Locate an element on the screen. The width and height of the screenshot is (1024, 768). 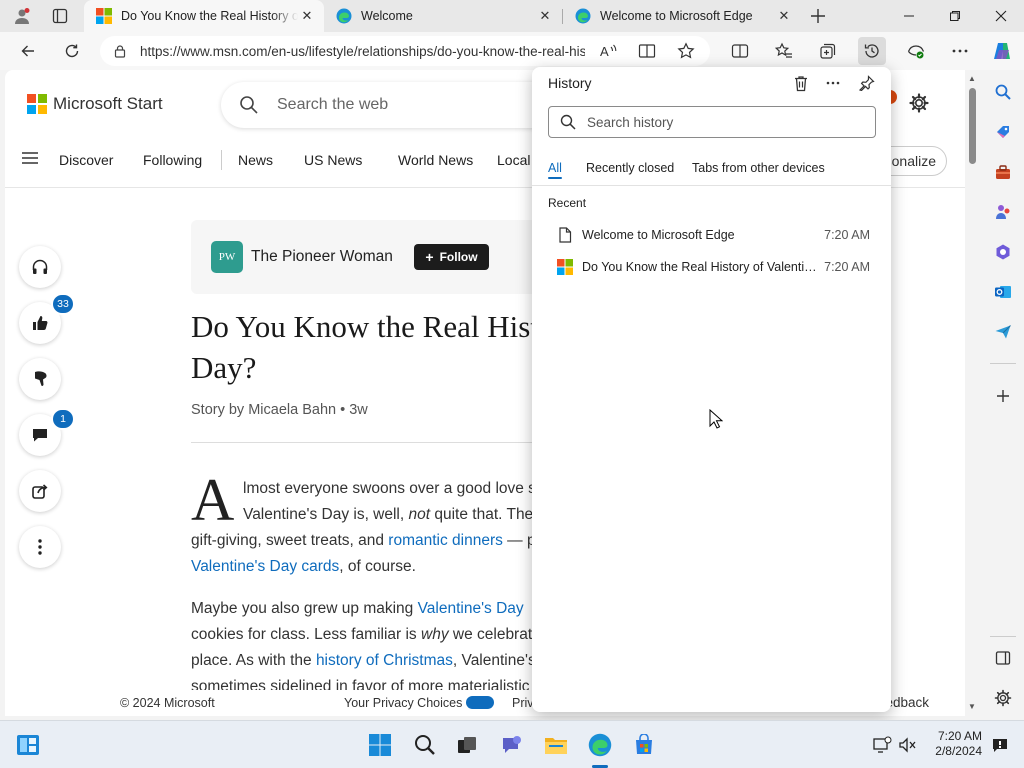
network-icon is located at coordinates (882, 745).